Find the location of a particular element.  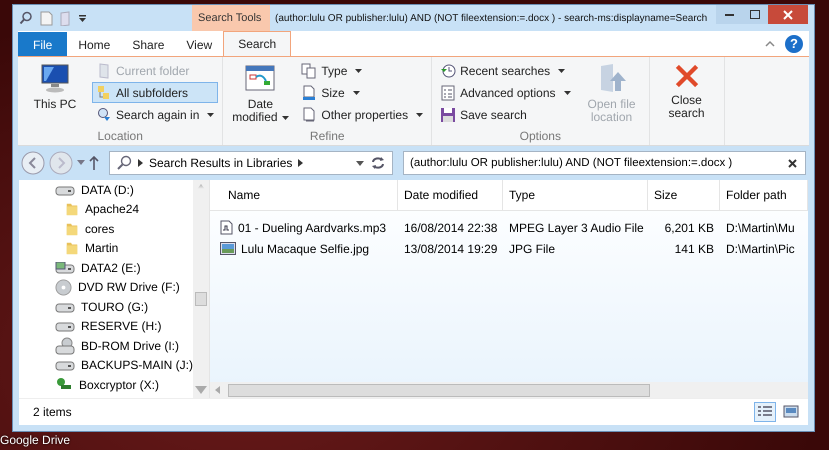

table-cell-text: D:\Martin\Mu is located at coordinates (760, 227).